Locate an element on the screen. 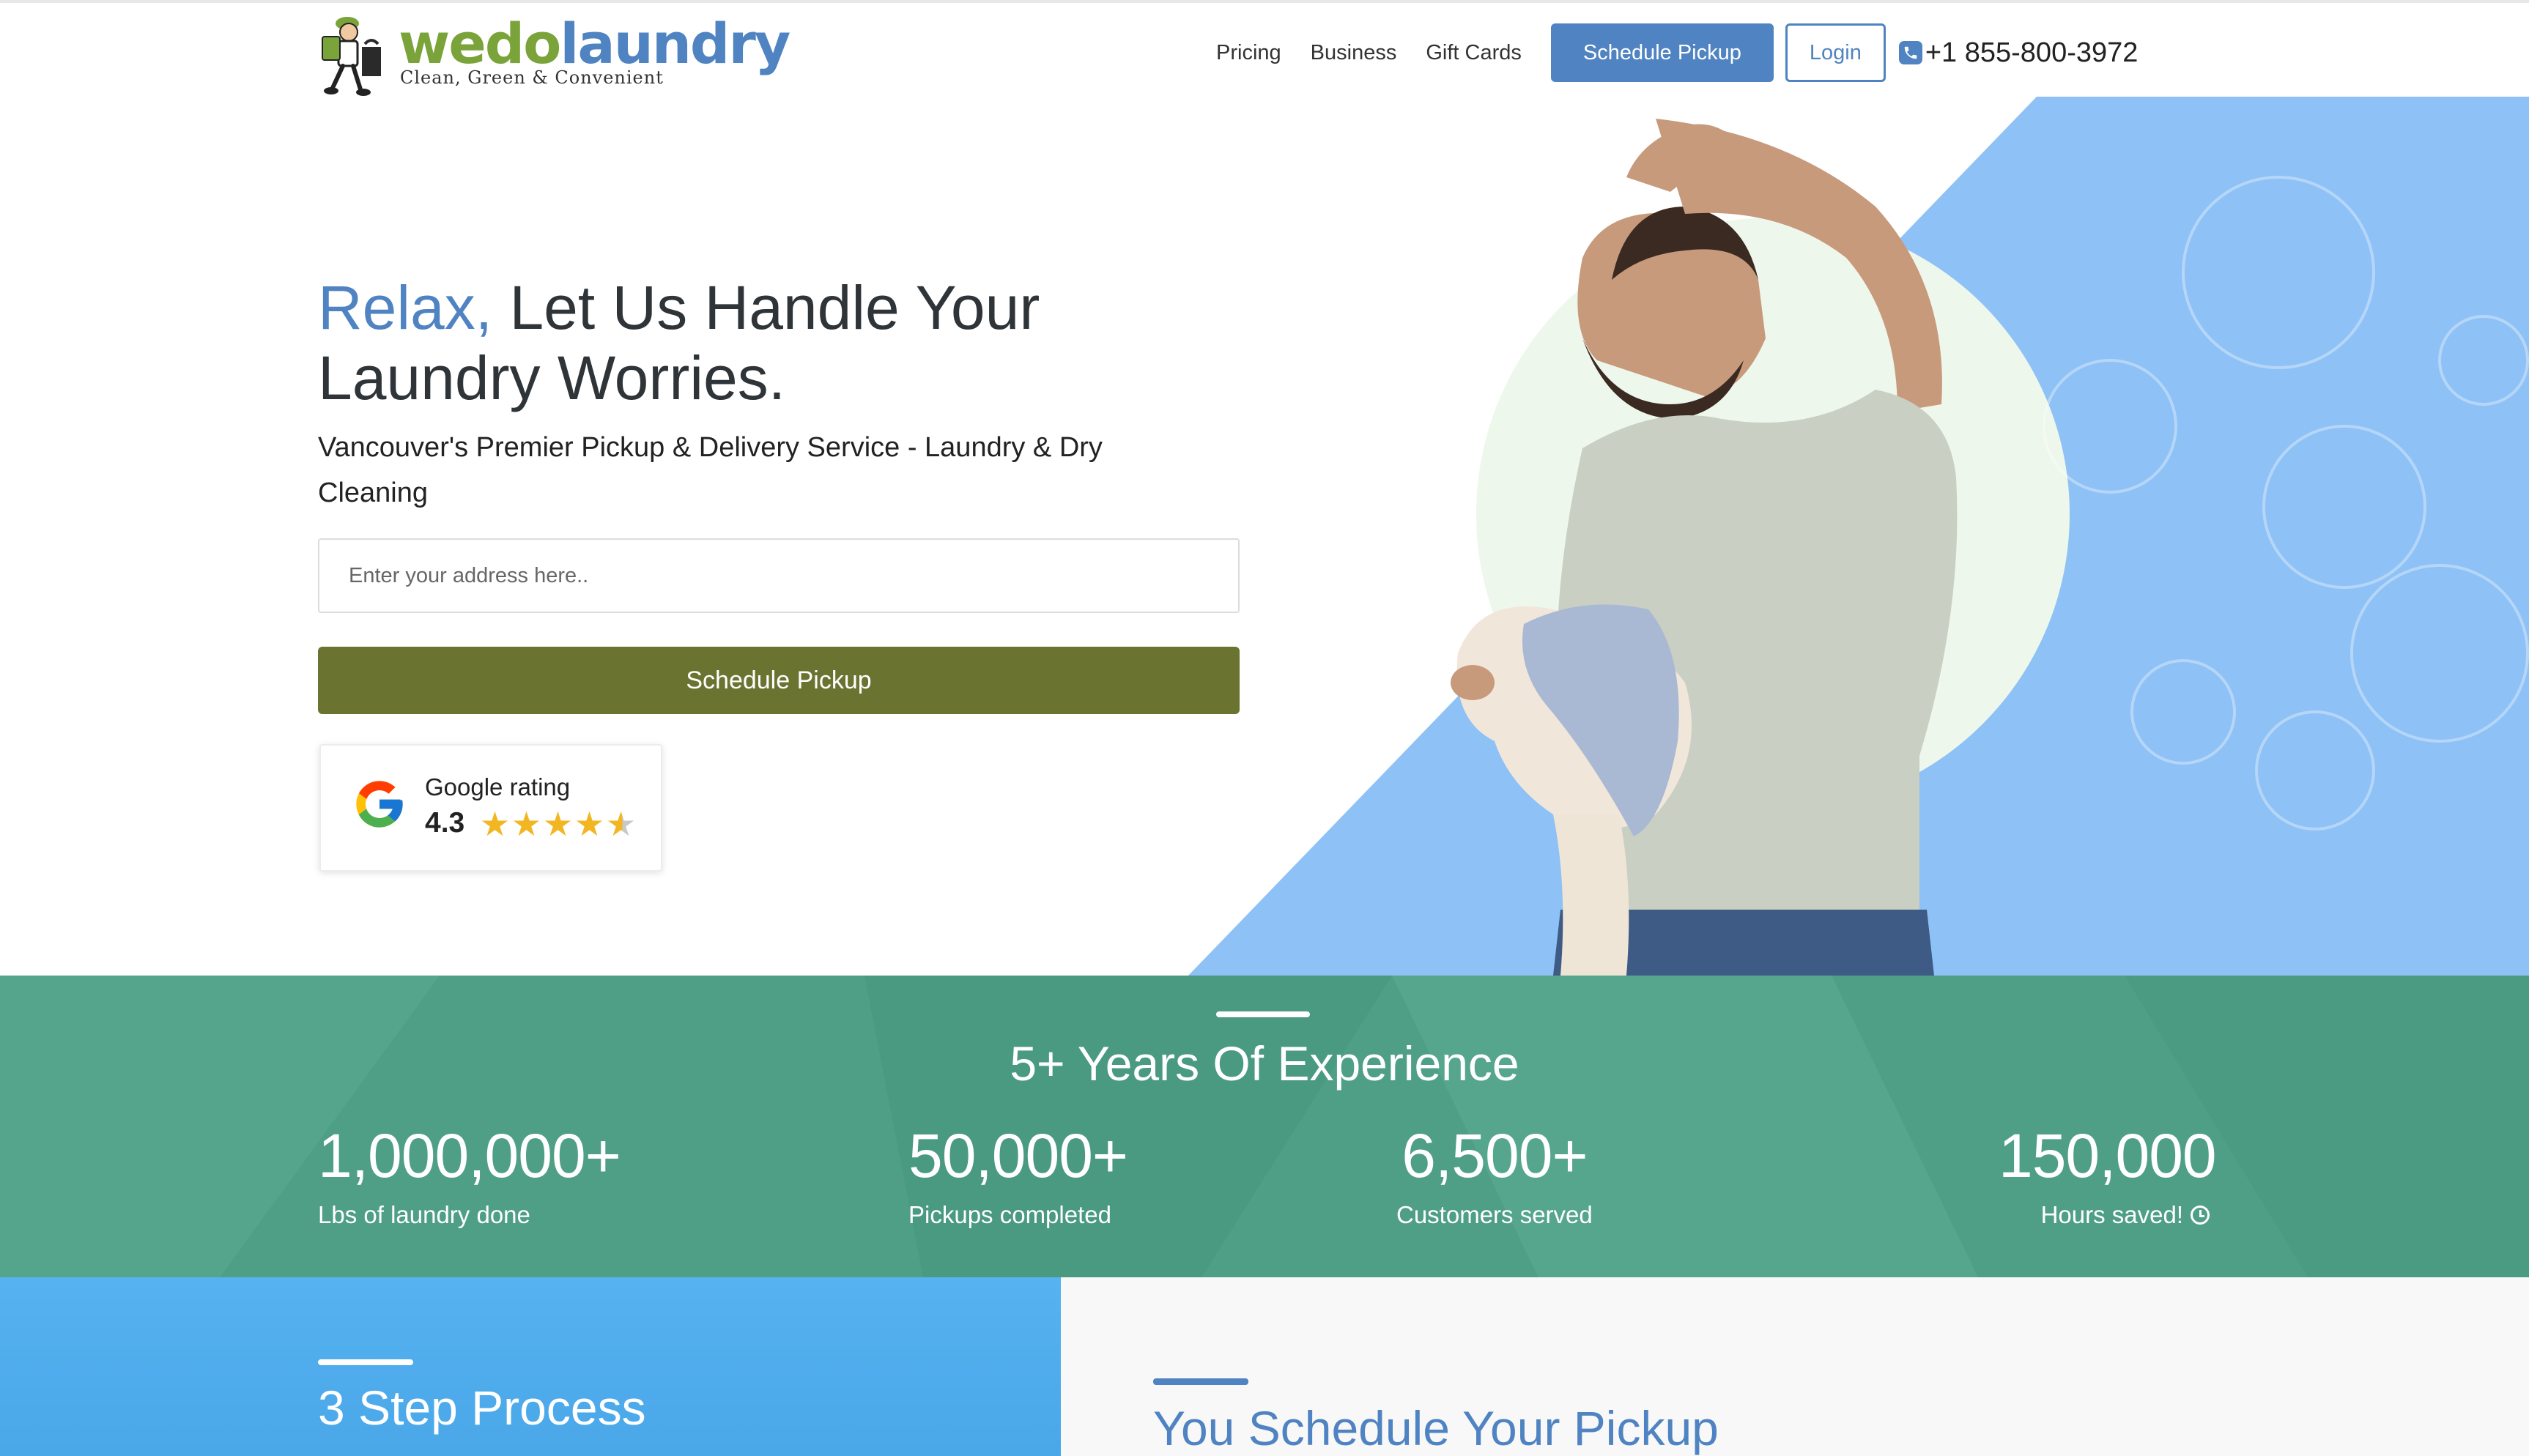  stat-number: 6,500+ is located at coordinates (1494, 1155).